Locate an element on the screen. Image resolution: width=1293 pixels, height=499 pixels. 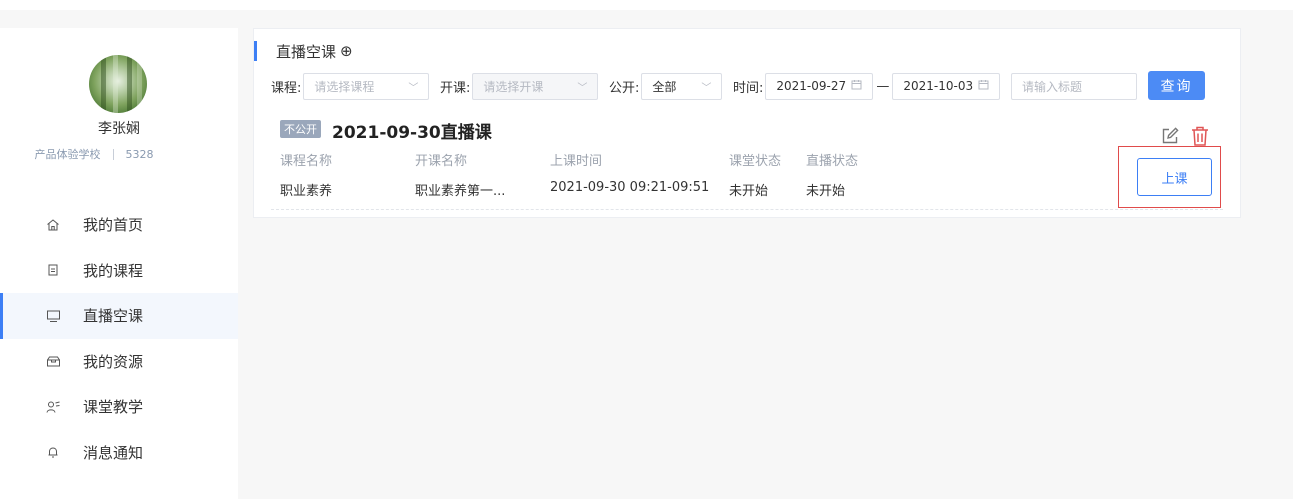
avatar is located at coordinates (118, 84).